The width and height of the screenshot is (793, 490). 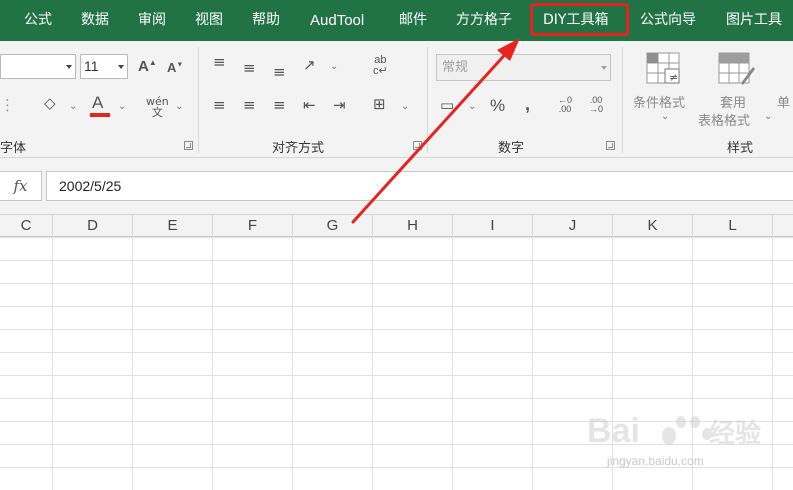 I want to click on svg-text: Bai, so click(x=613, y=431).